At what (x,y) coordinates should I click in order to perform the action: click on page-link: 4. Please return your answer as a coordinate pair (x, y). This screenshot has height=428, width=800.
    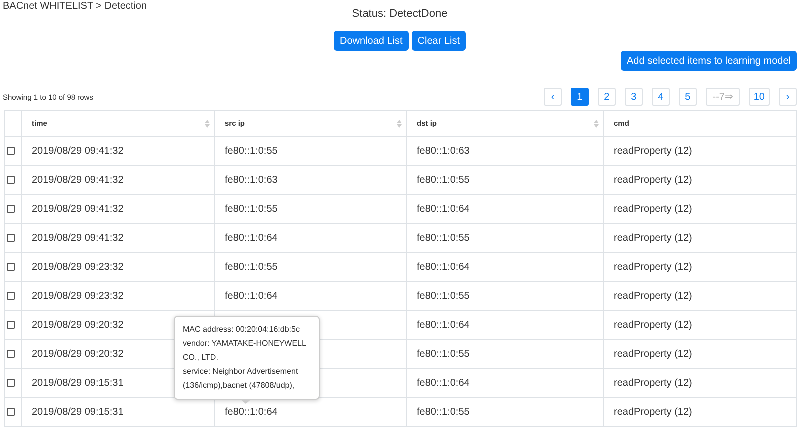
    Looking at the image, I should click on (661, 97).